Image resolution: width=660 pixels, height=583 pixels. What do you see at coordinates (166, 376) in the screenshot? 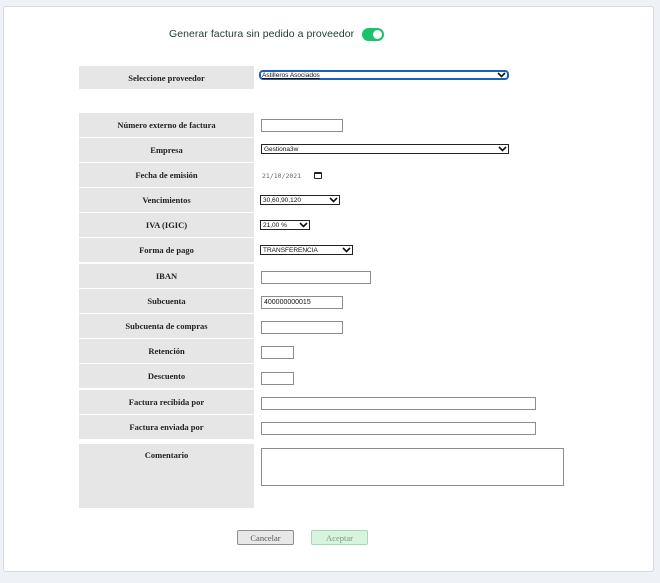
I see `descuento-label: Descuento` at bounding box center [166, 376].